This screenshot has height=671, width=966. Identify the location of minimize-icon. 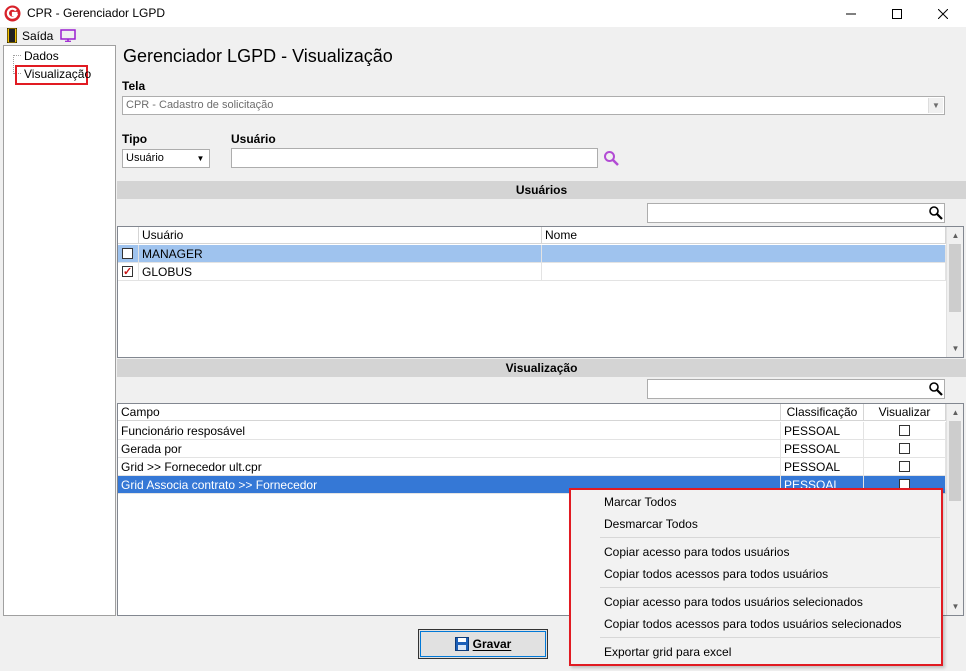
(851, 13).